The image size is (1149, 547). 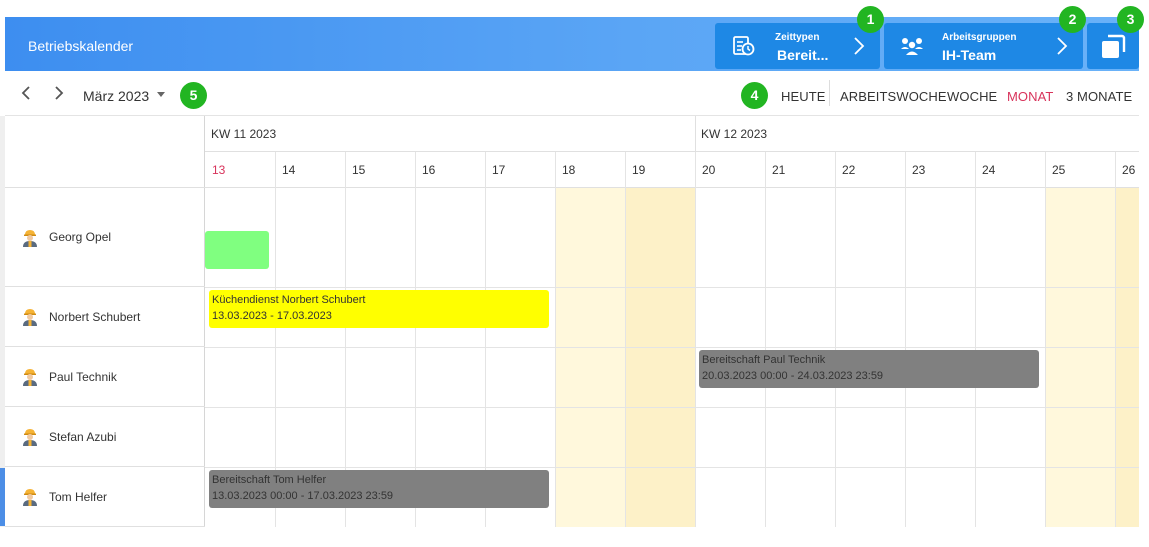 What do you see at coordinates (730, 170) in the screenshot?
I see `day-header: 20` at bounding box center [730, 170].